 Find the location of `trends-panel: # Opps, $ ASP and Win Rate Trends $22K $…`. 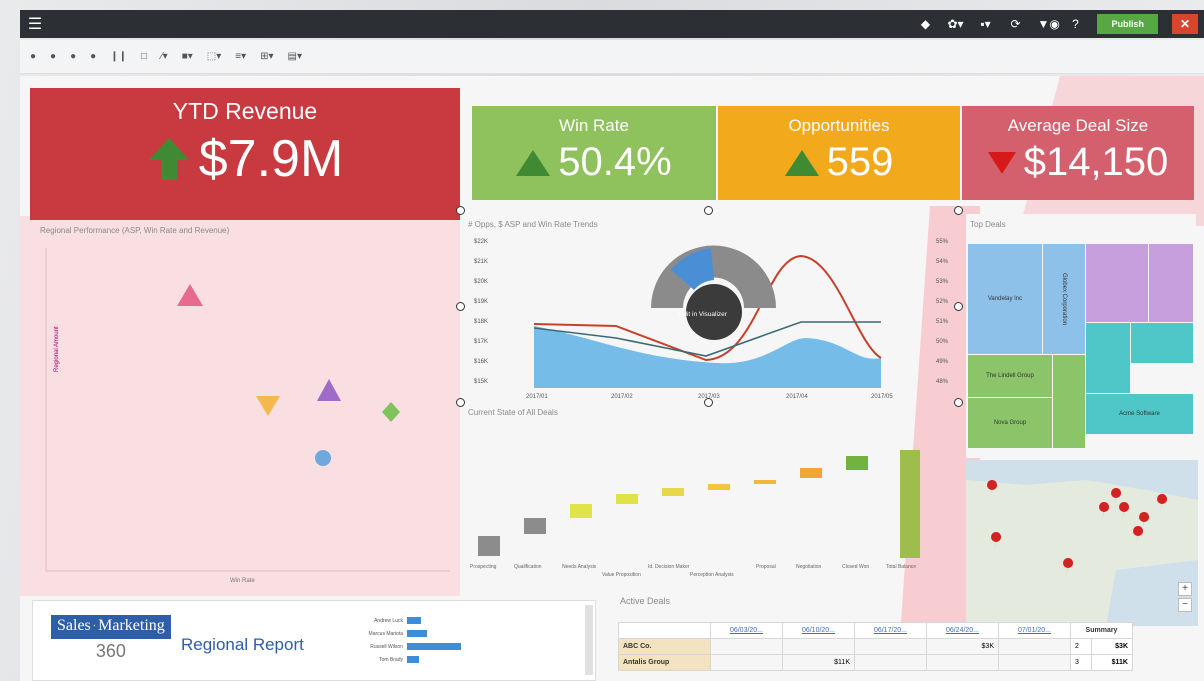

trends-panel: # Opps, $ ASP and Win Rate Trends $22K $… is located at coordinates (713, 308).